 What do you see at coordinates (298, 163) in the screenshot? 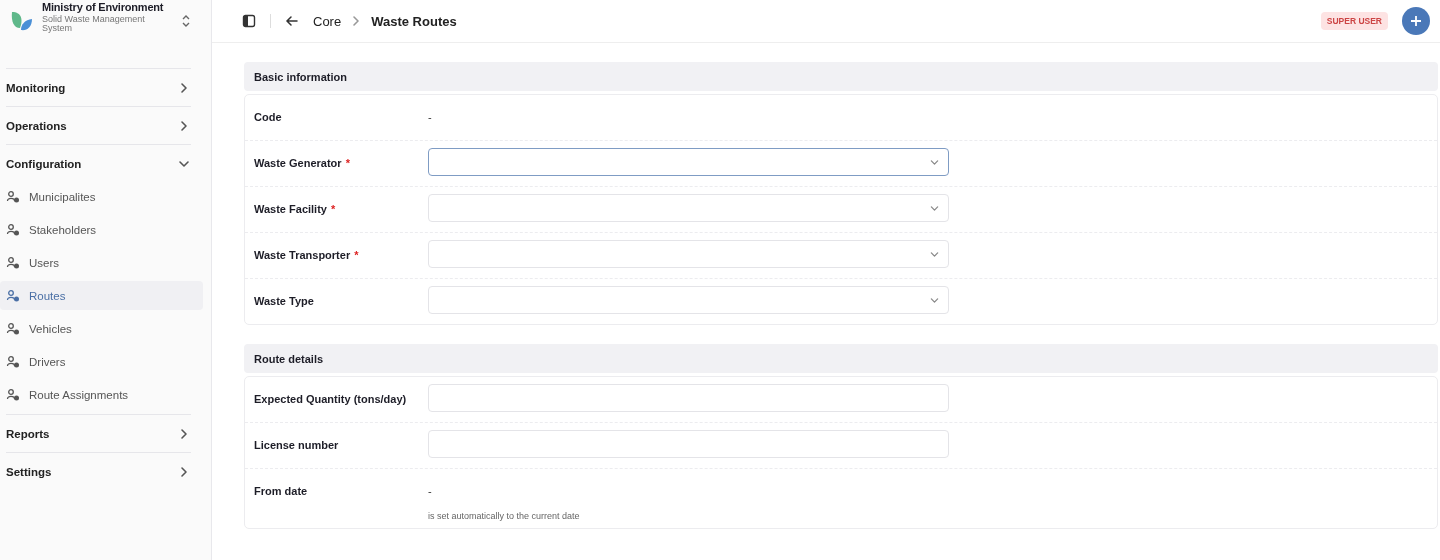
I see `field-label: Waste Generator` at bounding box center [298, 163].